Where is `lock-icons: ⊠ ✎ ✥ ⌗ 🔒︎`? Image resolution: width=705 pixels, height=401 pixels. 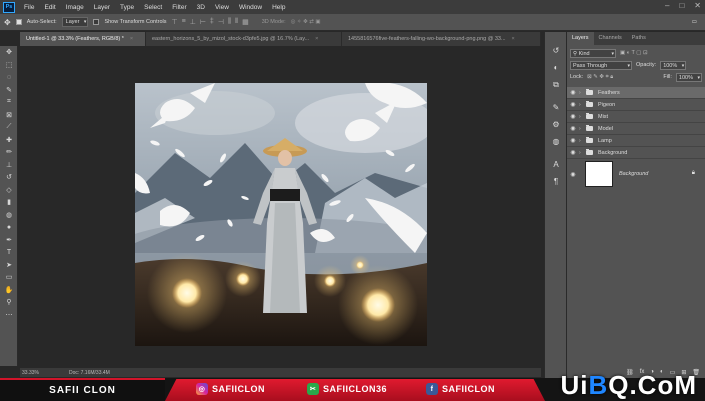
lock-icons: ⊠ ✎ ✥ ⌗ 🔒︎ is located at coordinates (600, 77).